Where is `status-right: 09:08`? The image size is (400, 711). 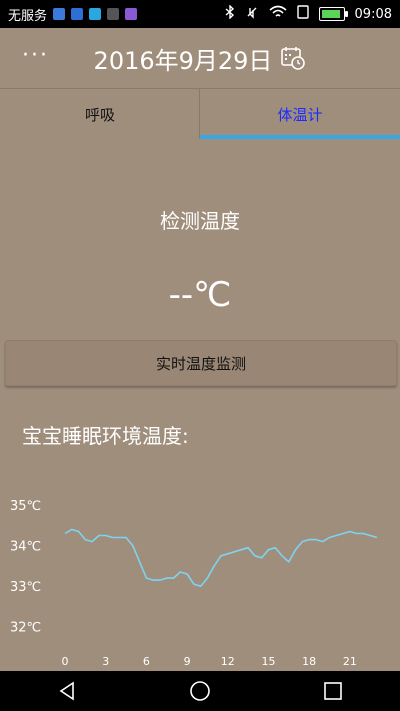 status-right: 09:08 is located at coordinates (308, 13).